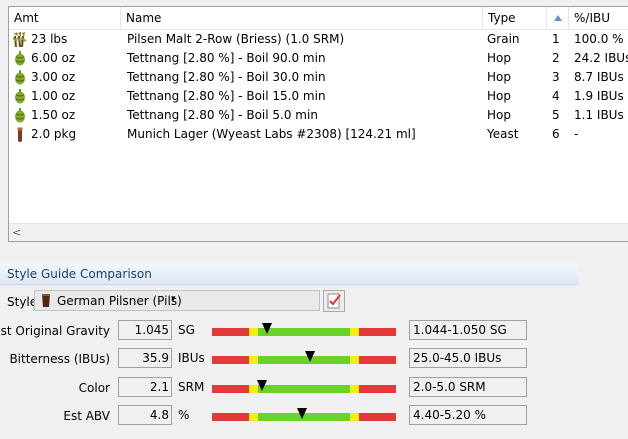 This screenshot has width=628, height=439. What do you see at coordinates (94, 388) in the screenshot?
I see `style-row-label: Color` at bounding box center [94, 388].